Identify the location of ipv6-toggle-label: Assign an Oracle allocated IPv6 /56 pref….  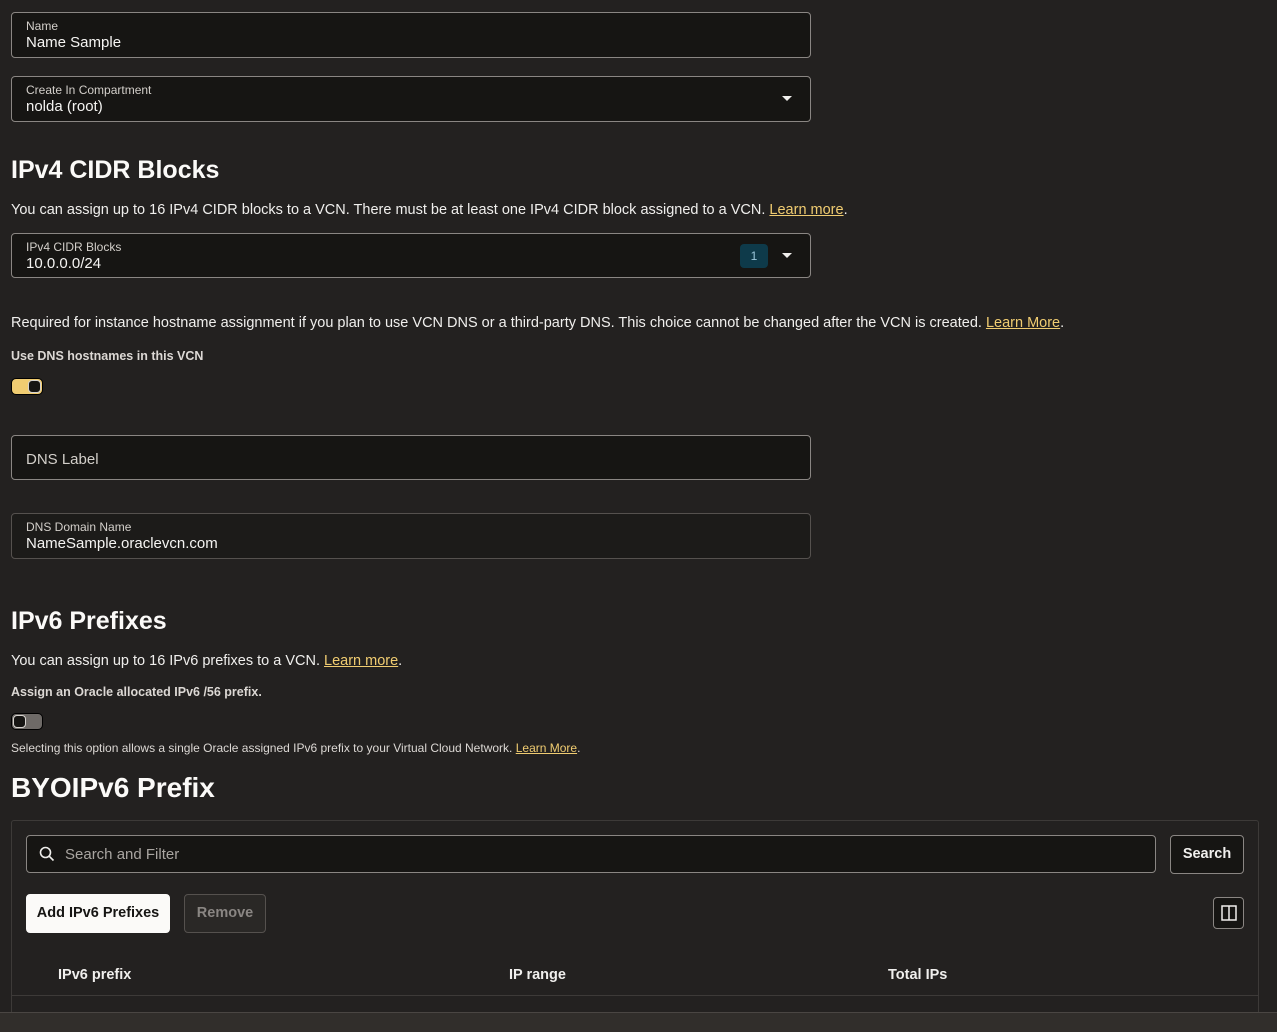
(136, 692).